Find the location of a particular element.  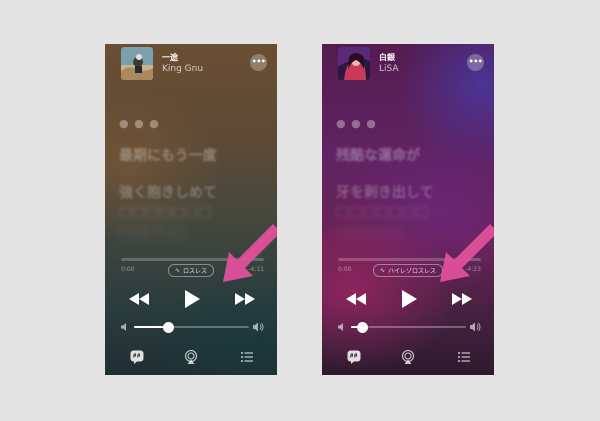

quality-label: ハイレゾロスレス is located at coordinates (412, 271).